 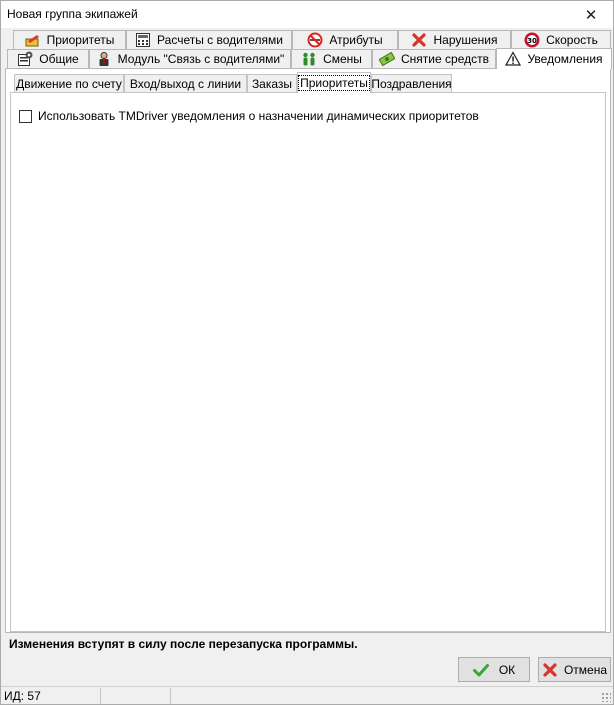 I want to click on tab-driver-payments: Расчеты с водителями, so click(x=209, y=39).